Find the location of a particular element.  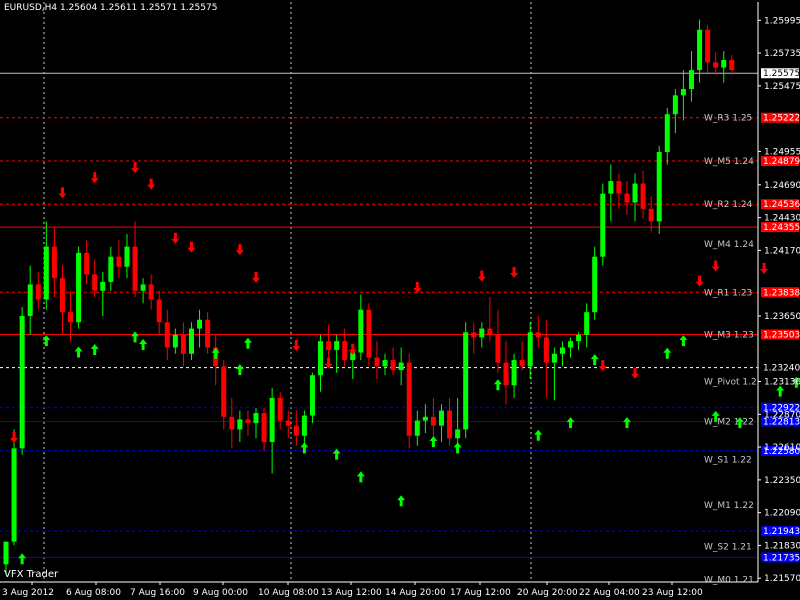

price-tick-label: 1.22090 is located at coordinates (782, 514).